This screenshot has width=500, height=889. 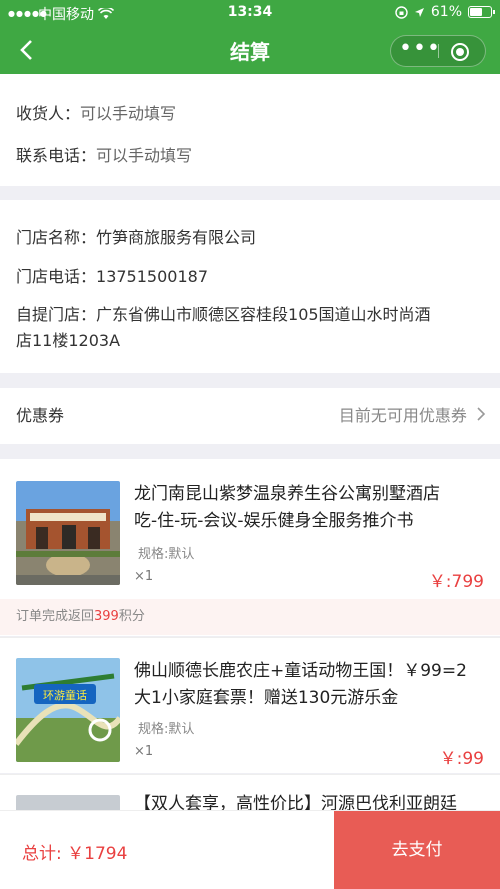 What do you see at coordinates (131, 616) in the screenshot?
I see `points-suffix: 积分` at bounding box center [131, 616].